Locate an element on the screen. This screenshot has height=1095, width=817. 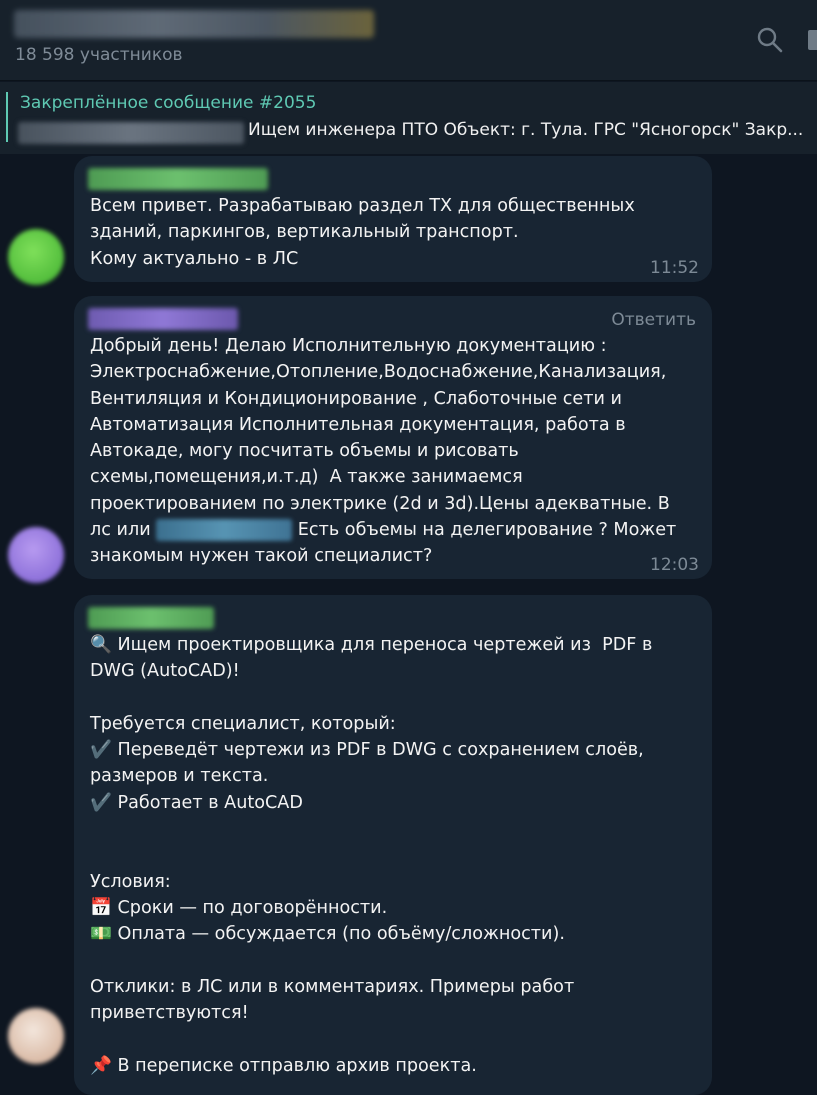
more-options-icon is located at coordinates (812, 40).